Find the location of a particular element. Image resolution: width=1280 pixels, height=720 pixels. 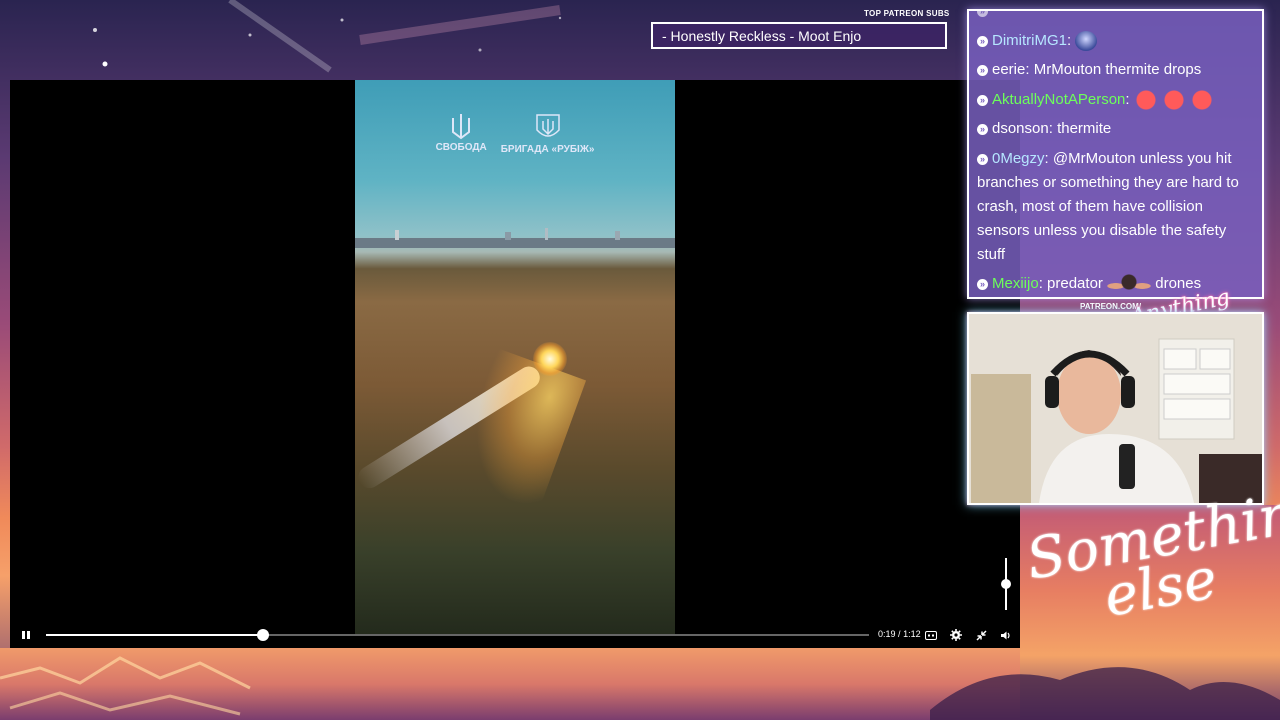

volume-button is located at coordinates (1006, 635).